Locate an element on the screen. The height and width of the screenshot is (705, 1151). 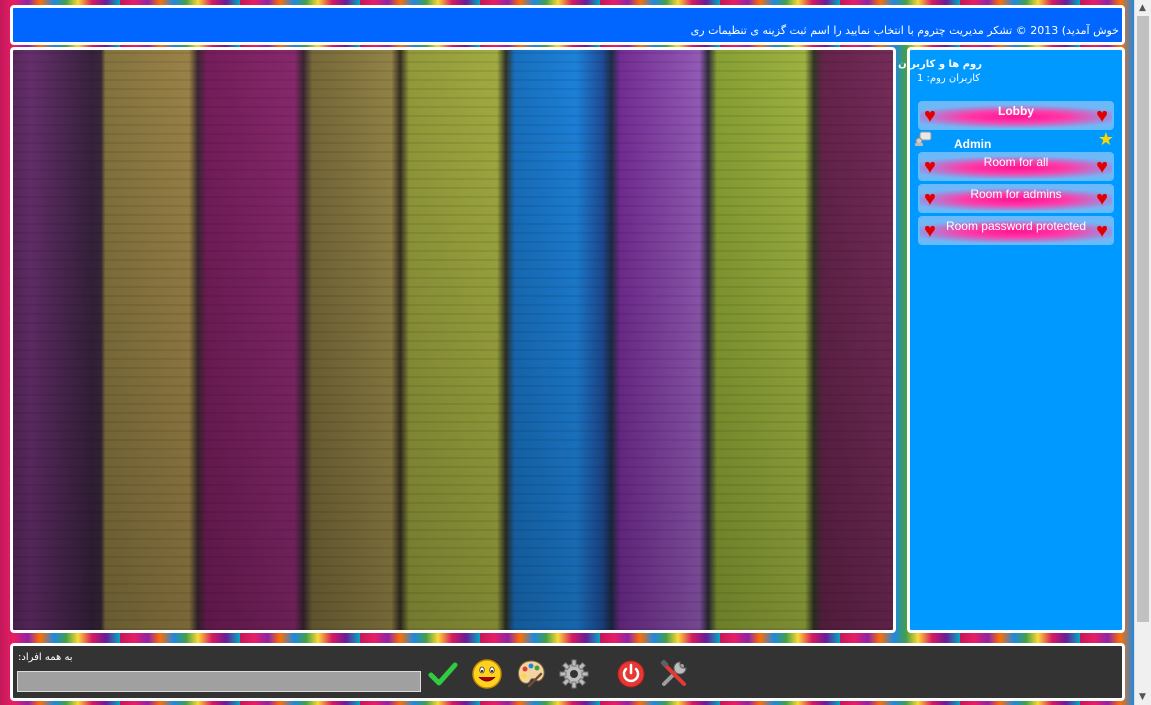
room-button-room-for-all: ♥ Room for all ♥ is located at coordinates (1016, 166).